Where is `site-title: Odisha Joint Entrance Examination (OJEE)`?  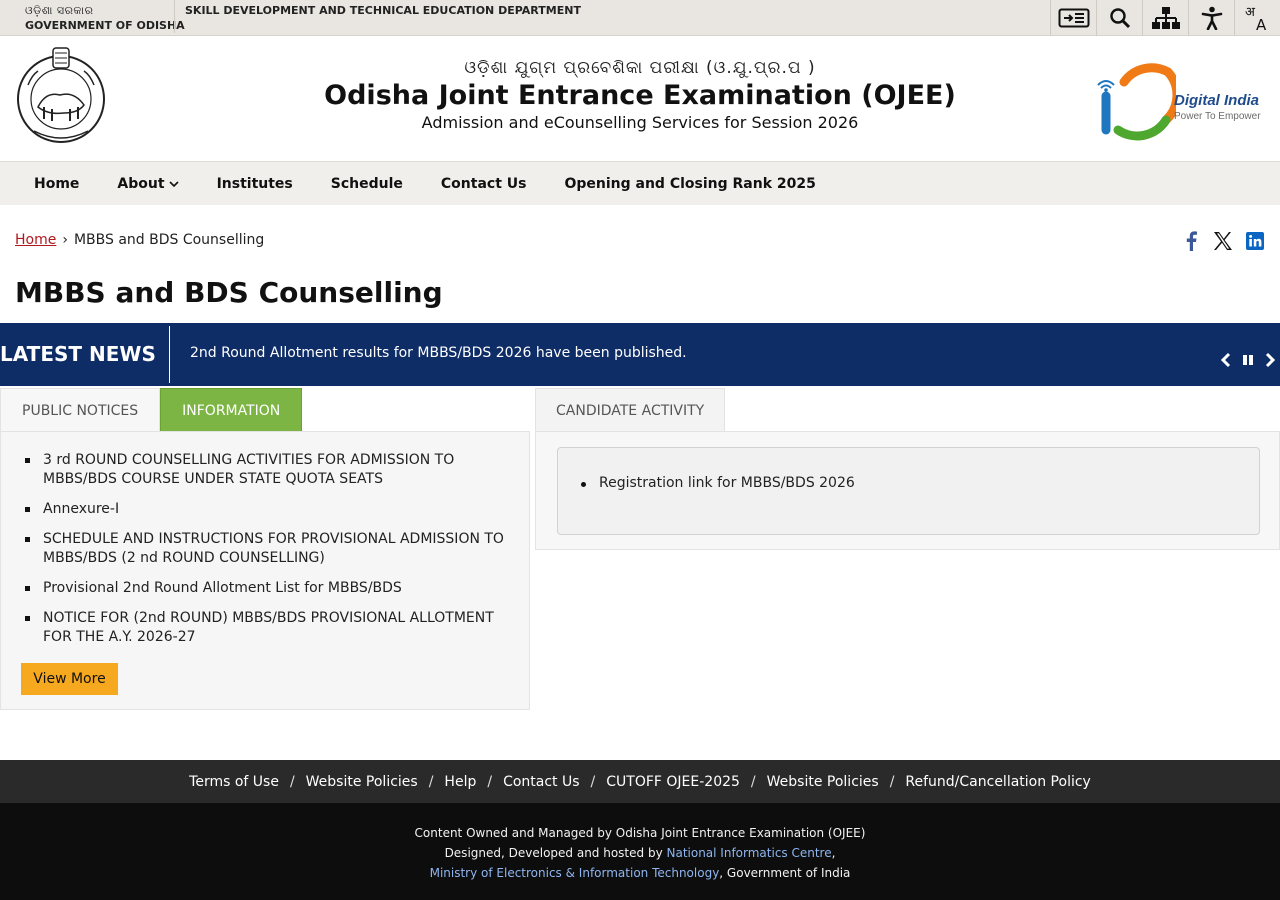
site-title: Odisha Joint Entrance Examination (OJEE) is located at coordinates (640, 95).